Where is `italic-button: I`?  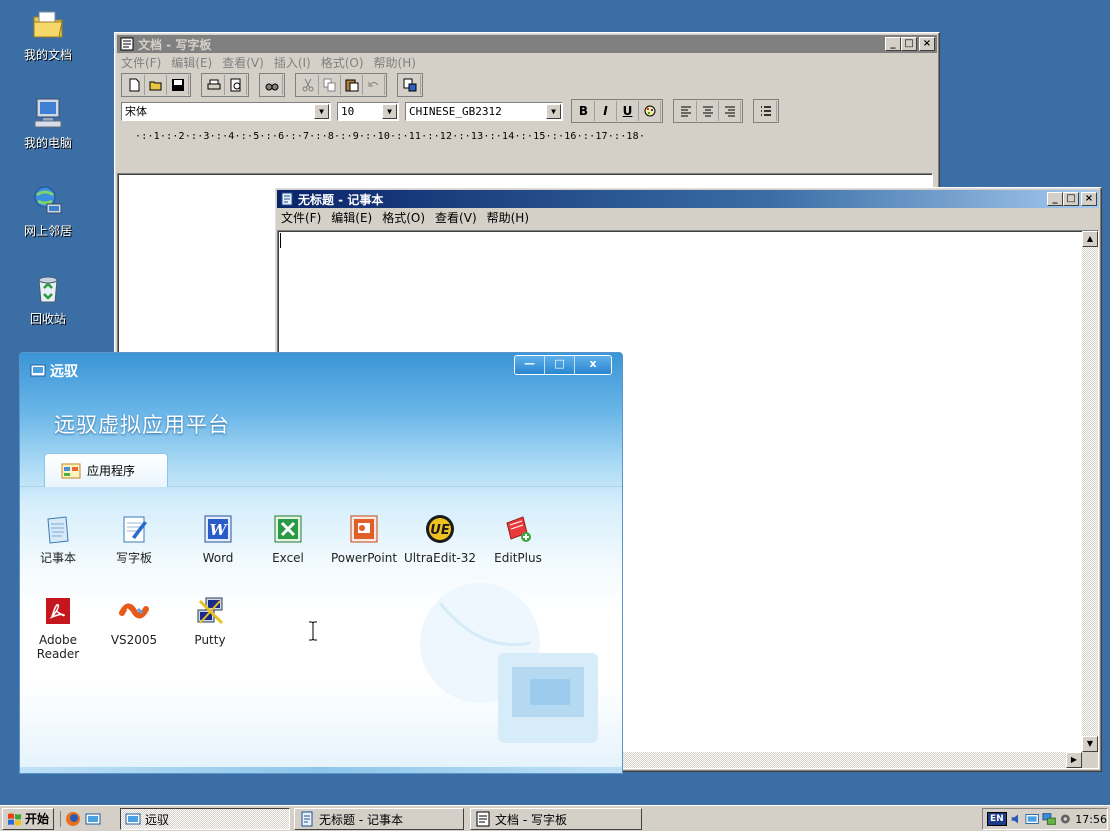
italic-button: I is located at coordinates (606, 111).